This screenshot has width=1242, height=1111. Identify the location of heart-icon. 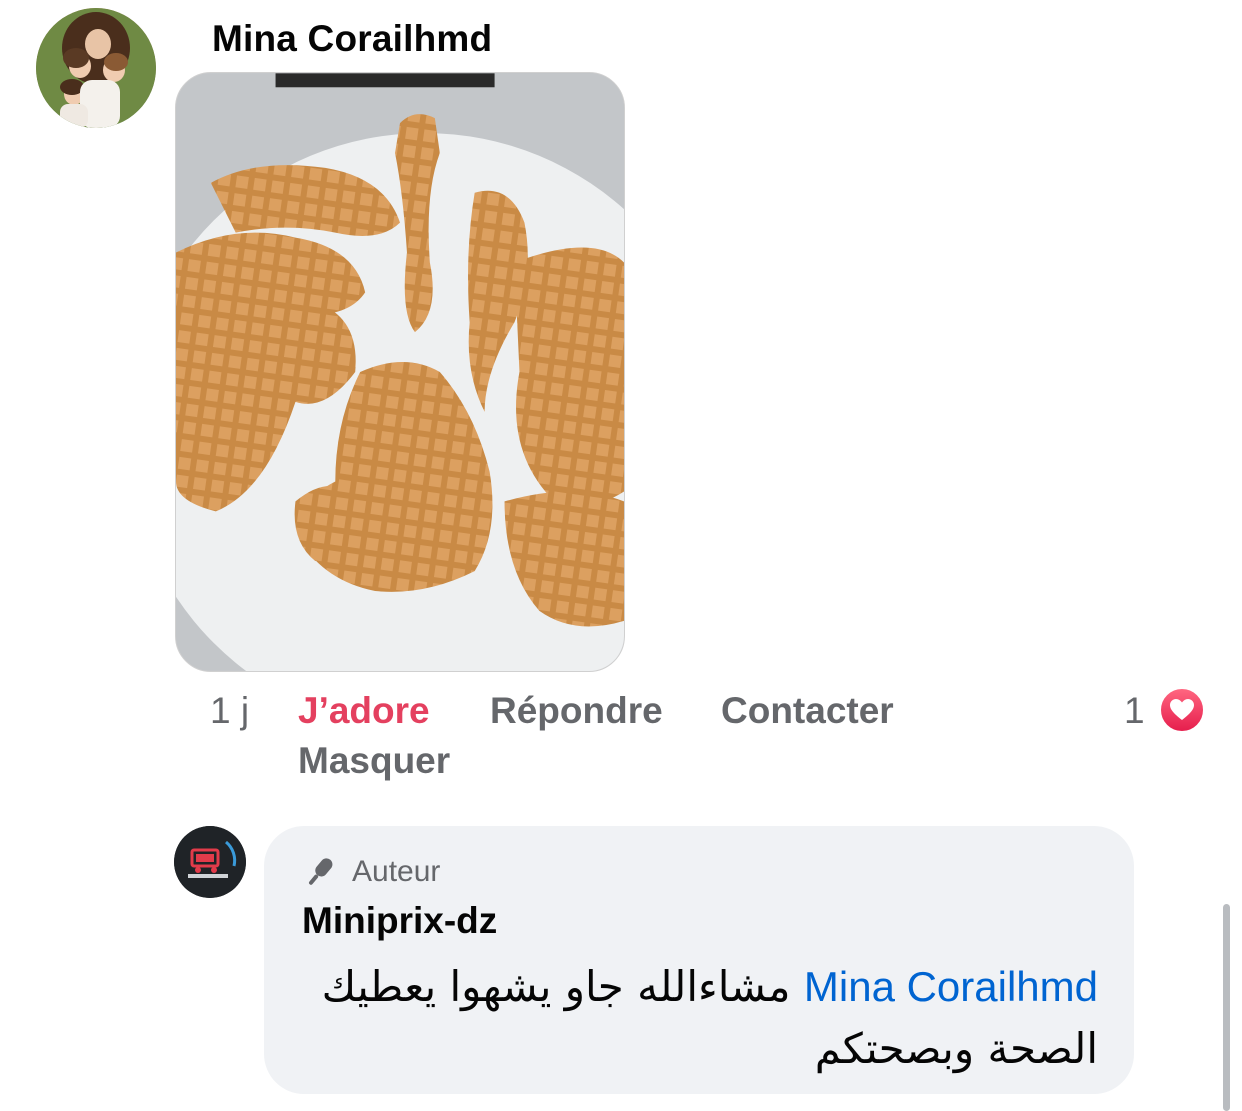
(1182, 710).